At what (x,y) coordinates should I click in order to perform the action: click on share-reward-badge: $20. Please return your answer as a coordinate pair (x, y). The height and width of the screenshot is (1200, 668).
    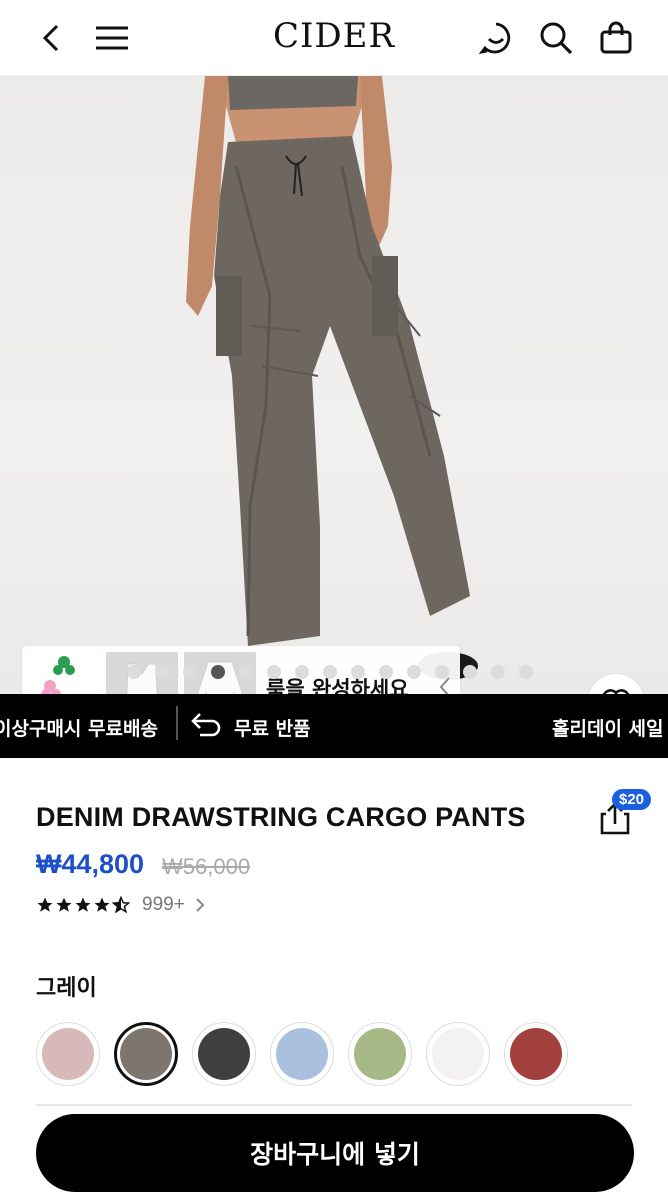
    Looking at the image, I should click on (632, 799).